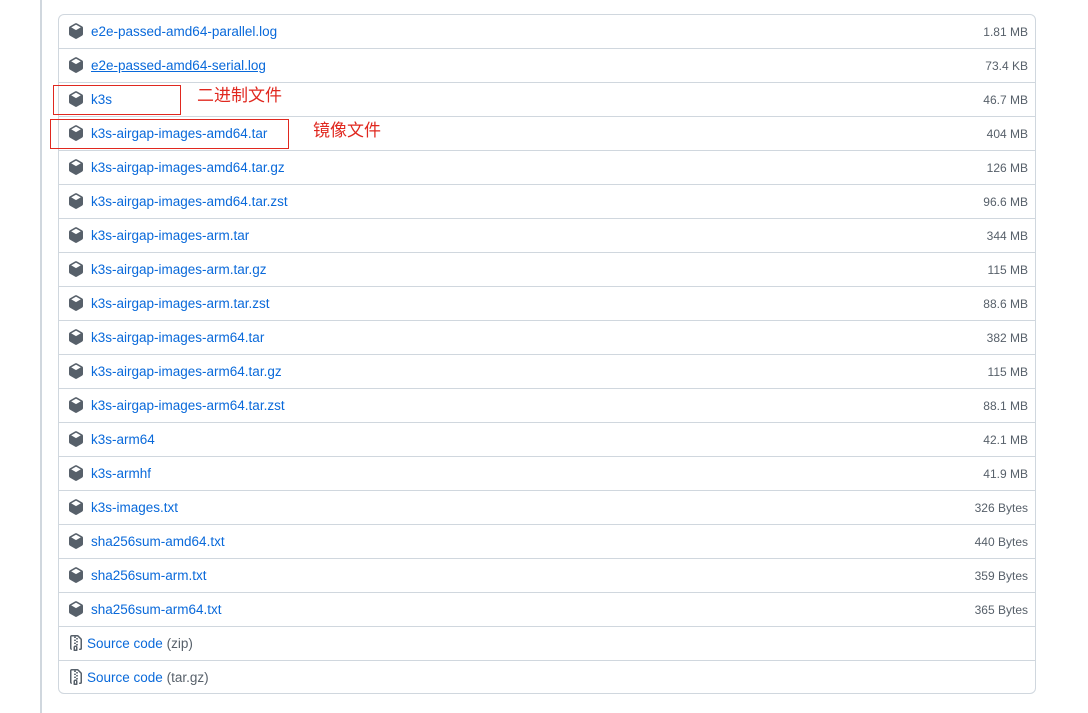 Image resolution: width=1088 pixels, height=713 pixels. Describe the element at coordinates (1007, 134) in the screenshot. I see `asset-size: 404 MB` at that location.